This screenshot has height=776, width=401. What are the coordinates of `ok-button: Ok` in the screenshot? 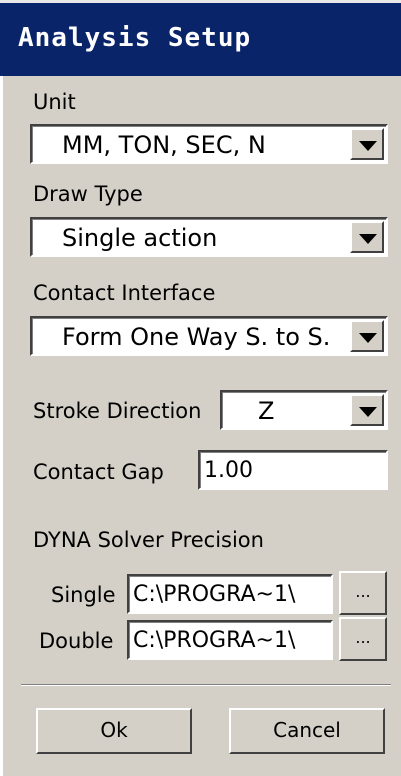 It's located at (114, 731).